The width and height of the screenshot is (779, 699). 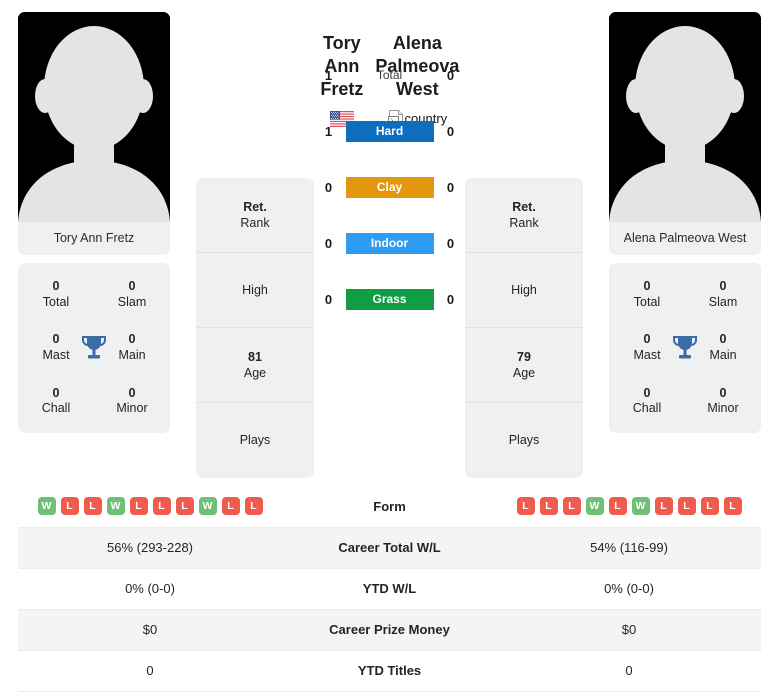 I want to click on right-ytd-titles: 0, so click(x=629, y=670).